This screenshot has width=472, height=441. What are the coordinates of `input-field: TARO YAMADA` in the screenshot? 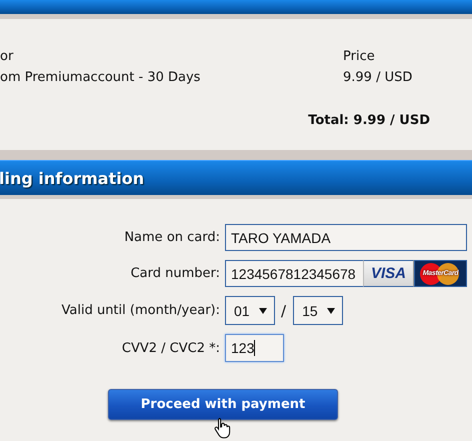 It's located at (346, 237).